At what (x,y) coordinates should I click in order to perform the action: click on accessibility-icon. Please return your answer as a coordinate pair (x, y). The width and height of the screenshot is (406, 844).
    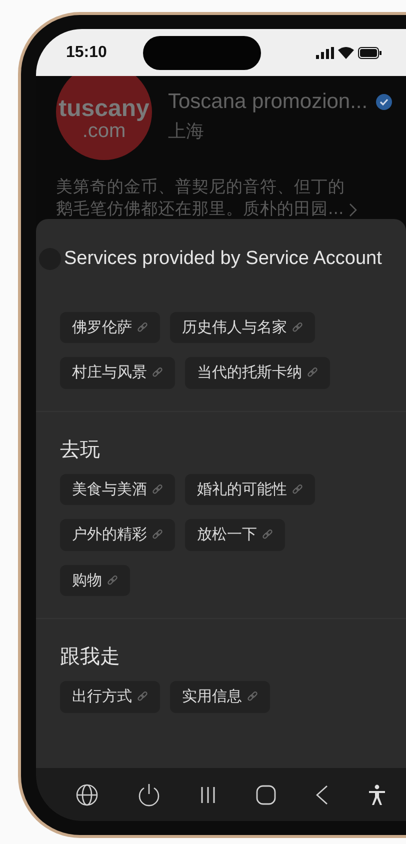
    Looking at the image, I should click on (377, 795).